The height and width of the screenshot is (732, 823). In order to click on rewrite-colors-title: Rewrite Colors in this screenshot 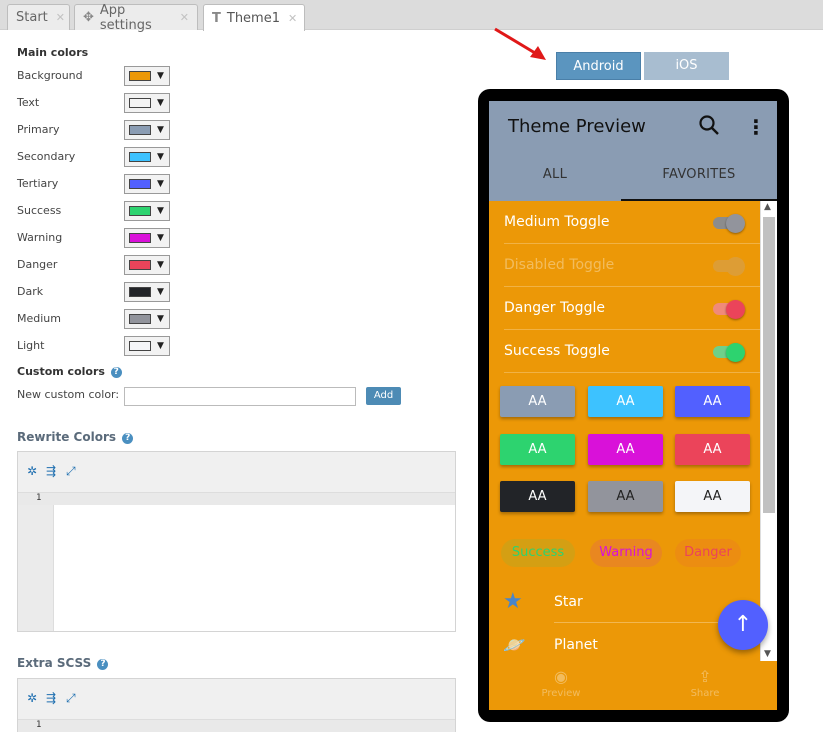, I will do `click(67, 437)`.